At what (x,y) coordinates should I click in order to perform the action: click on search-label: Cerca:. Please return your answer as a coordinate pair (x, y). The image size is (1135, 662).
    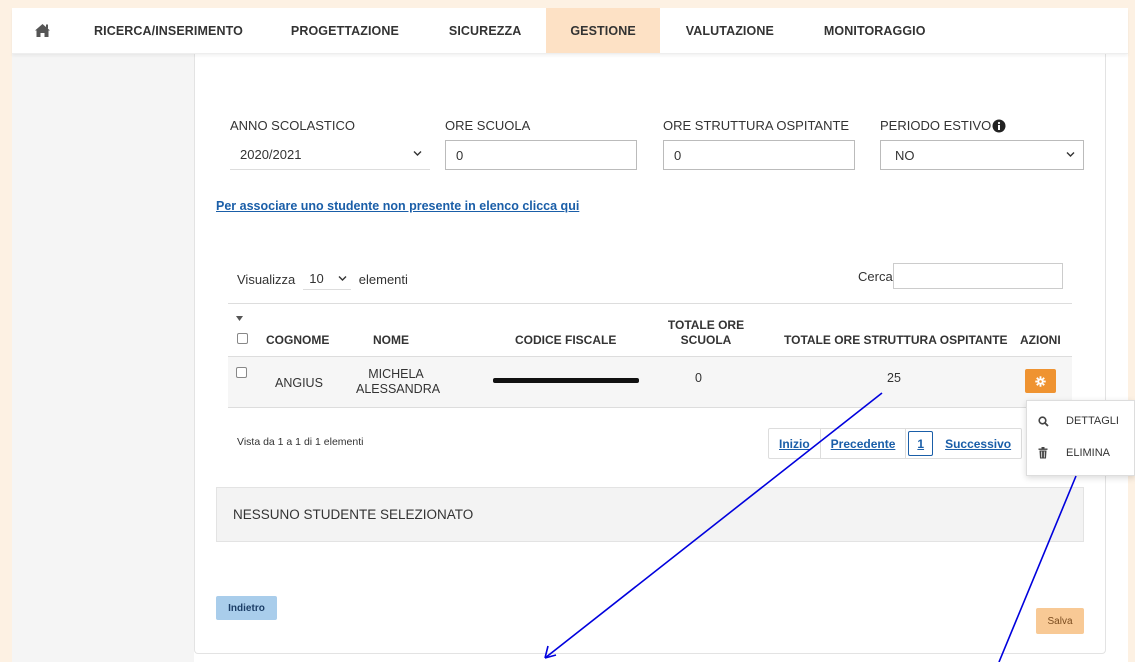
    Looking at the image, I should click on (877, 276).